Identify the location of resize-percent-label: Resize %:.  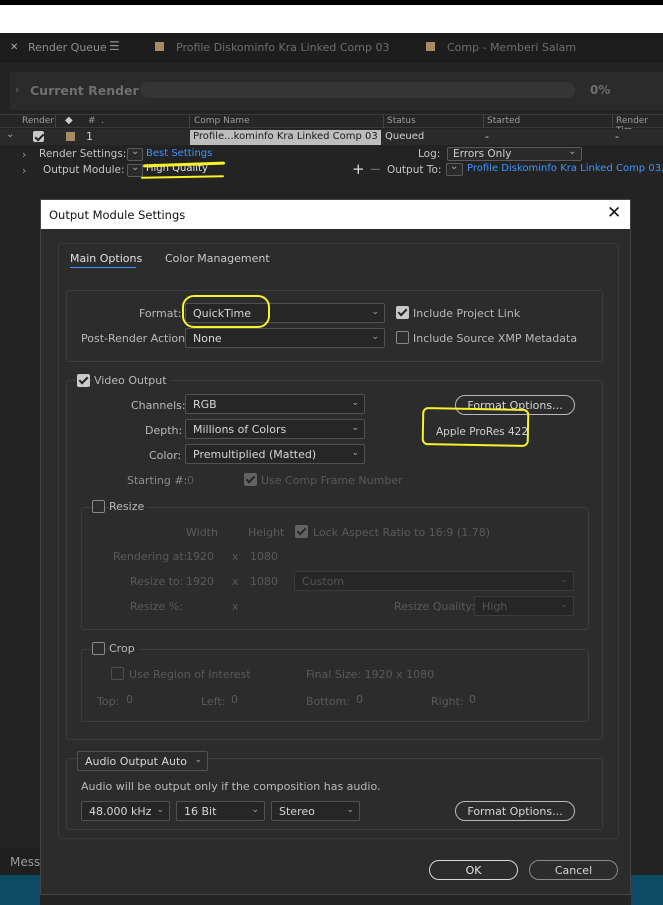
(156, 606).